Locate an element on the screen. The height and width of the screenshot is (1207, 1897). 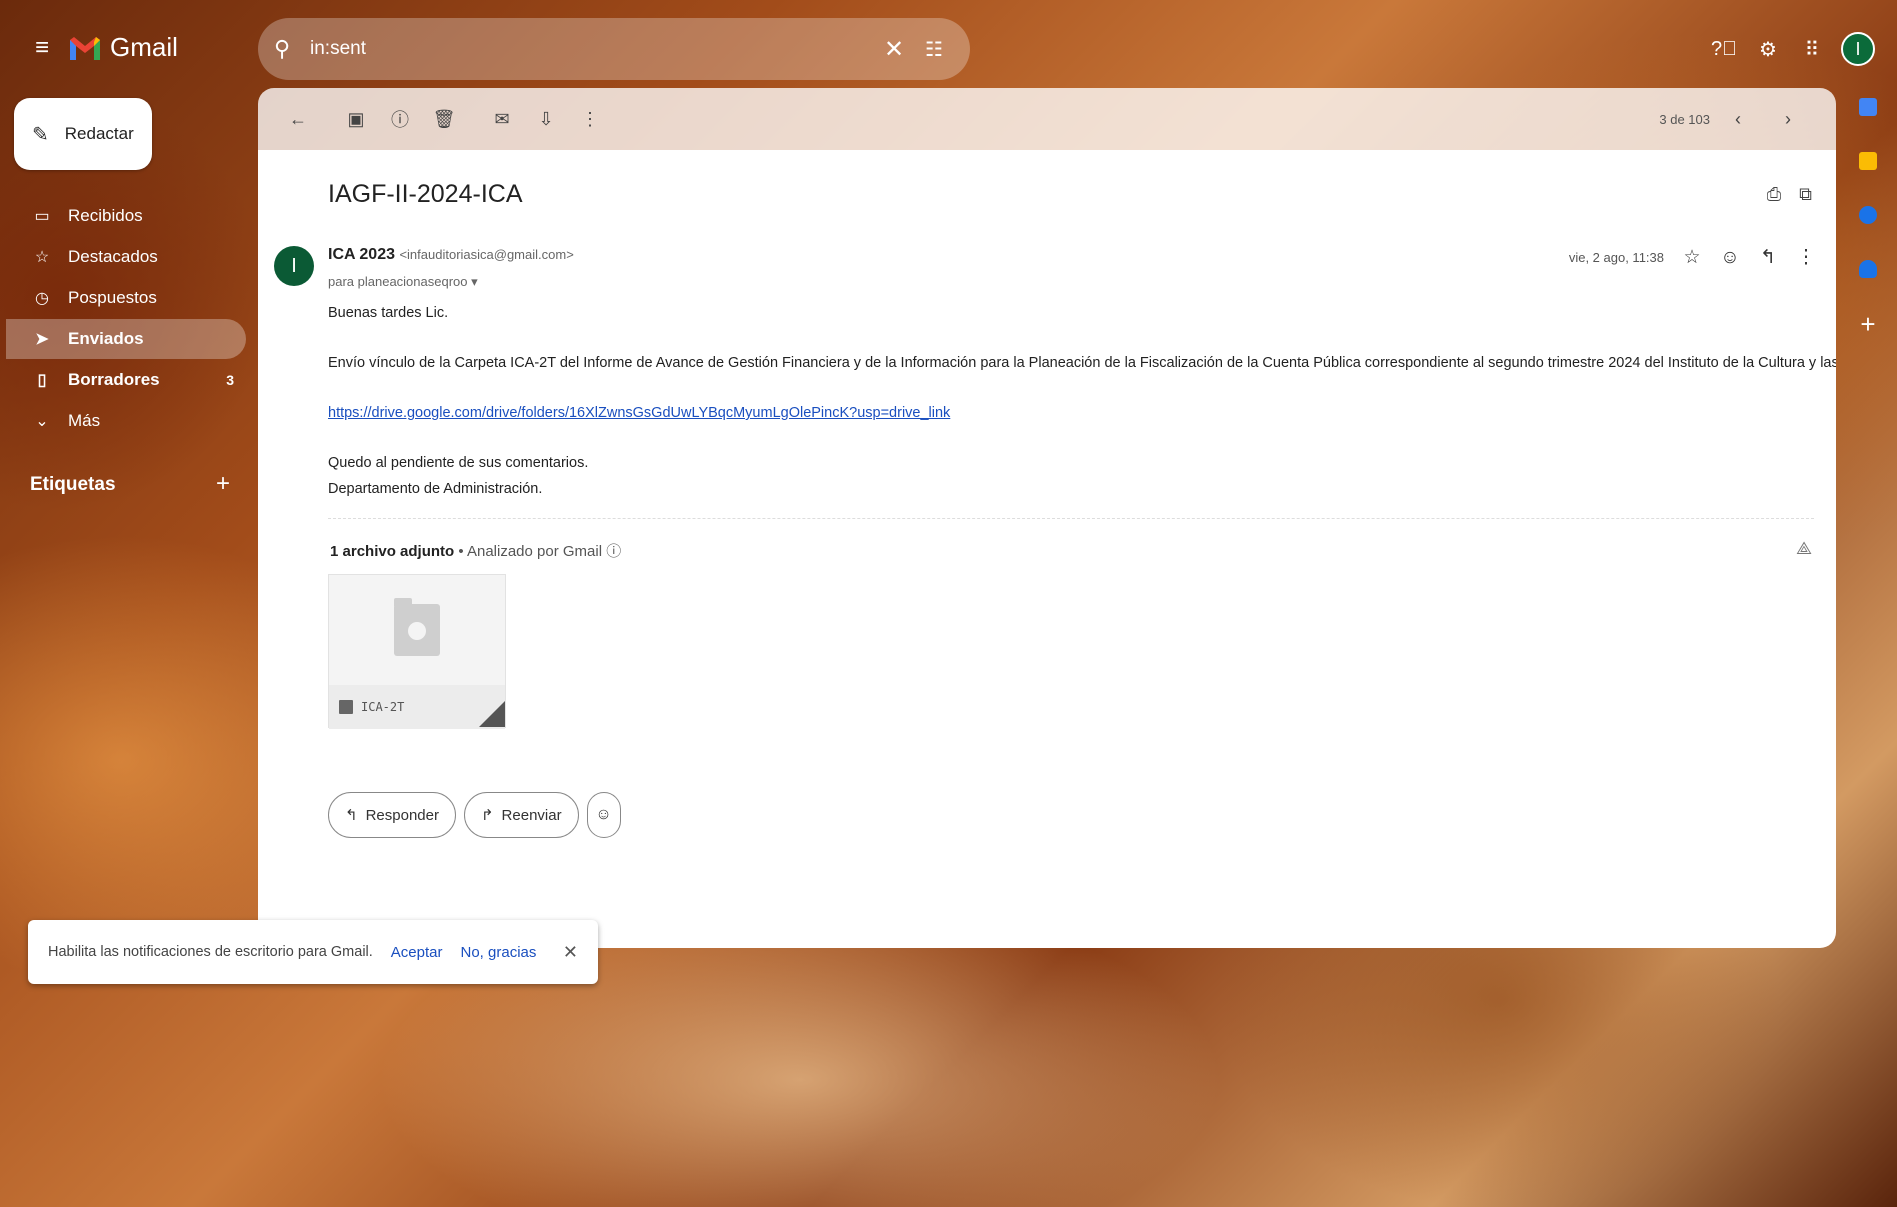
emoji-icon: ☺ is located at coordinates (603, 814).